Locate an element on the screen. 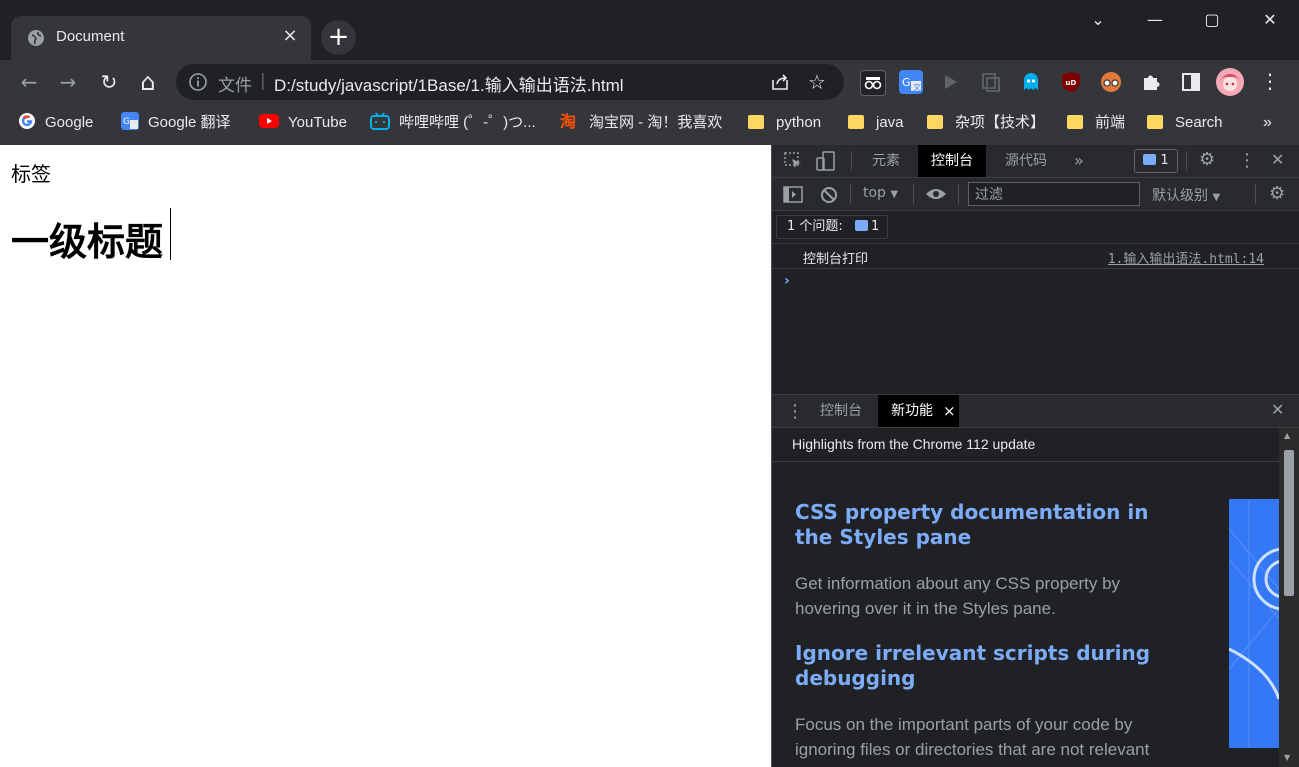  extension-ghostery-icon is located at coordinates (1031, 82).